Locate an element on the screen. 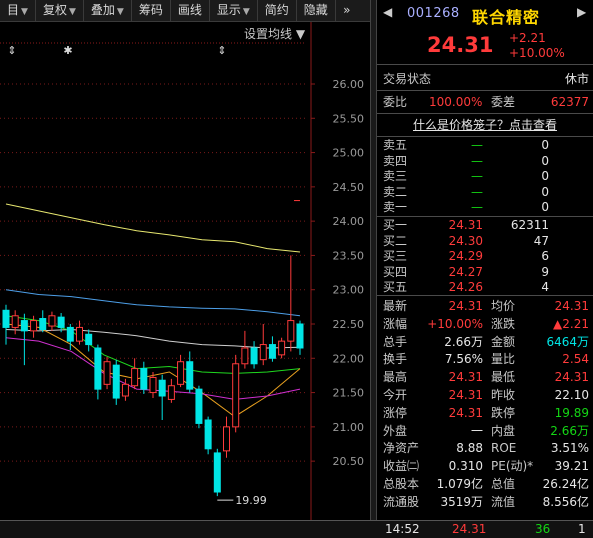  stat-row: 换手 7.56% 量比 2.54 is located at coordinates (485, 359).